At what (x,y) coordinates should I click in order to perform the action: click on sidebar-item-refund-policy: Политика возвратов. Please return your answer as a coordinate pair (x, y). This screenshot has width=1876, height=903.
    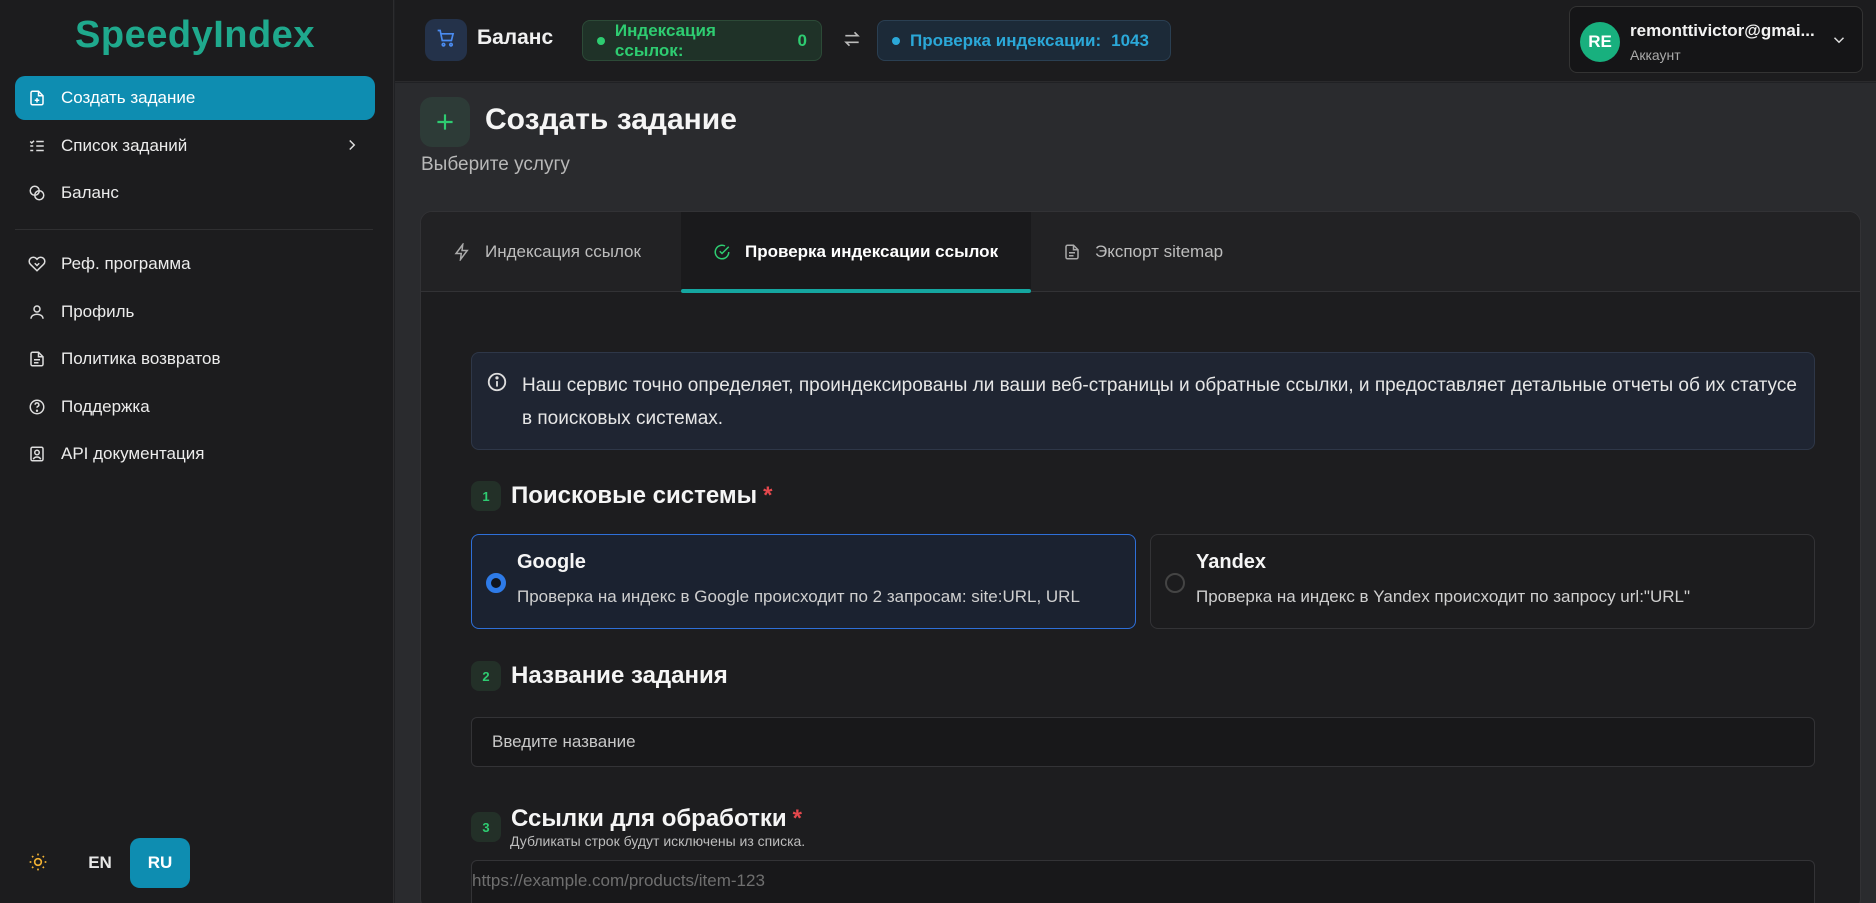
    Looking at the image, I should click on (195, 359).